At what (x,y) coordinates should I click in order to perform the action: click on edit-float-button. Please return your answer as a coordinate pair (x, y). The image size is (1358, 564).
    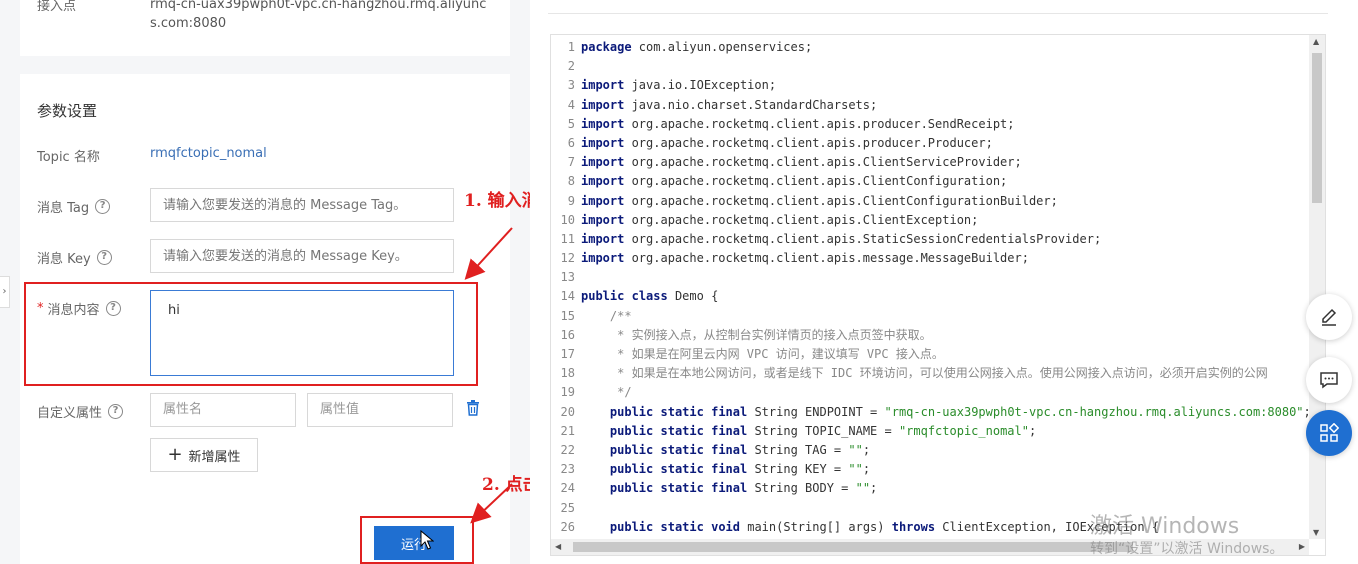
    Looking at the image, I should click on (1329, 317).